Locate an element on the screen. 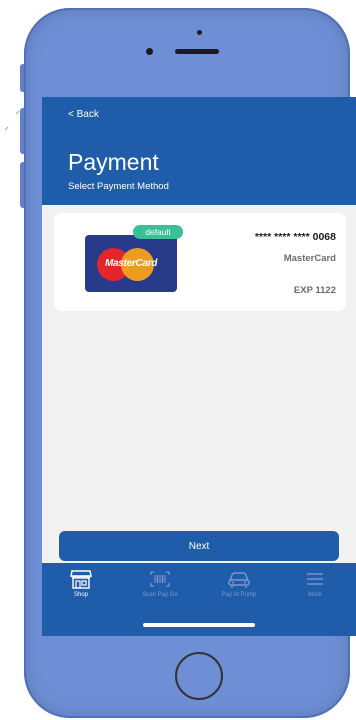 This screenshot has height=720, width=356. store-icon is located at coordinates (81, 579).